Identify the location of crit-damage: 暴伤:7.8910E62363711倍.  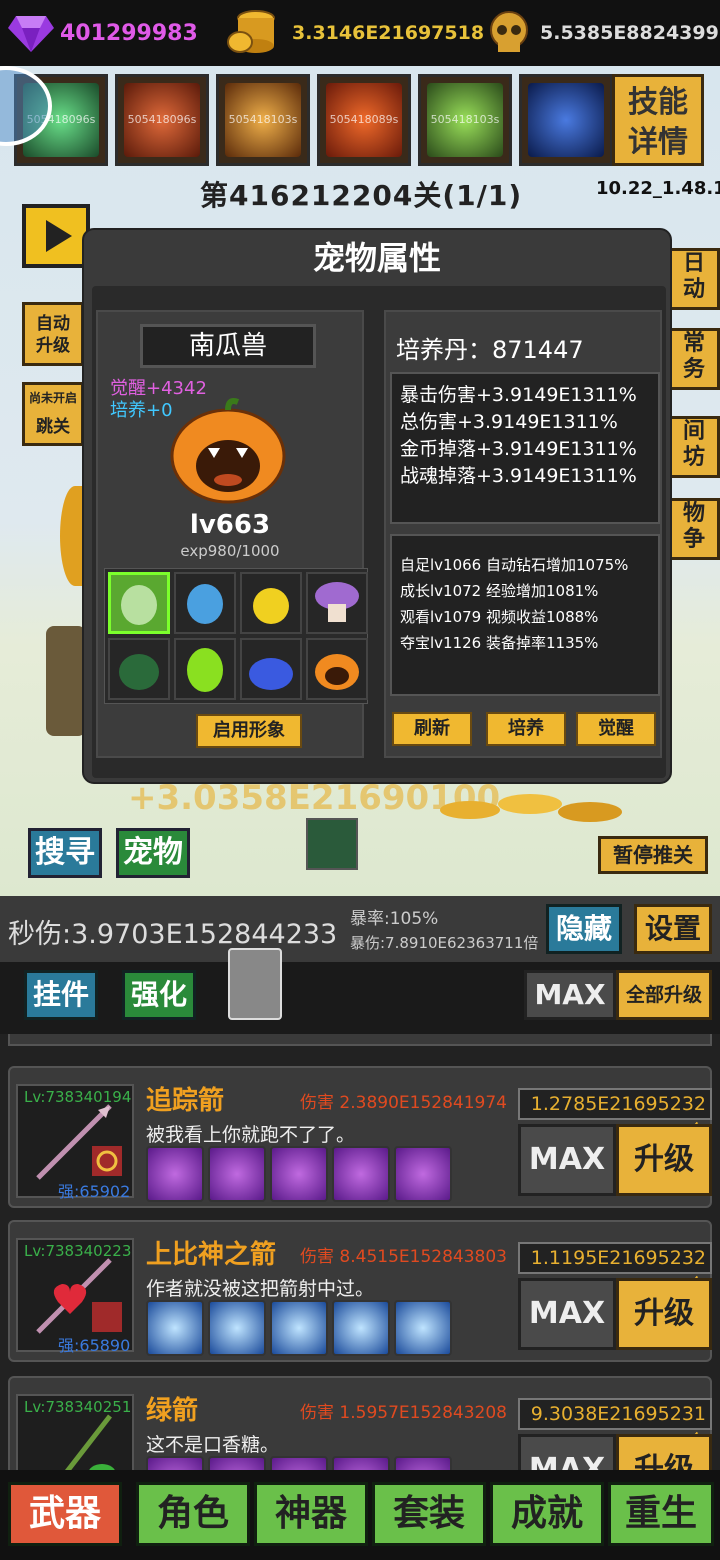
(444, 943).